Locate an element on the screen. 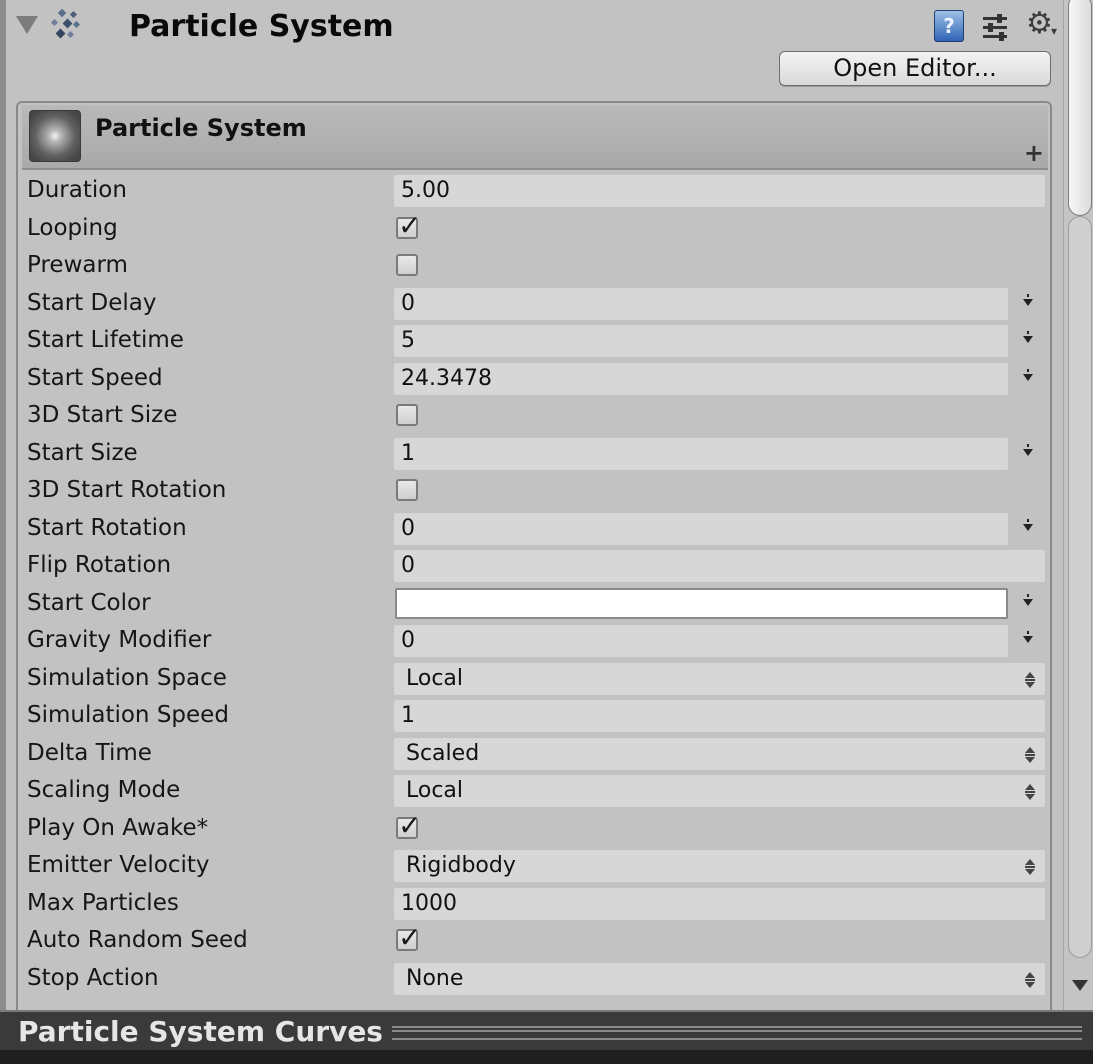 This screenshot has width=1093, height=1064. help-icon: ? is located at coordinates (949, 26).